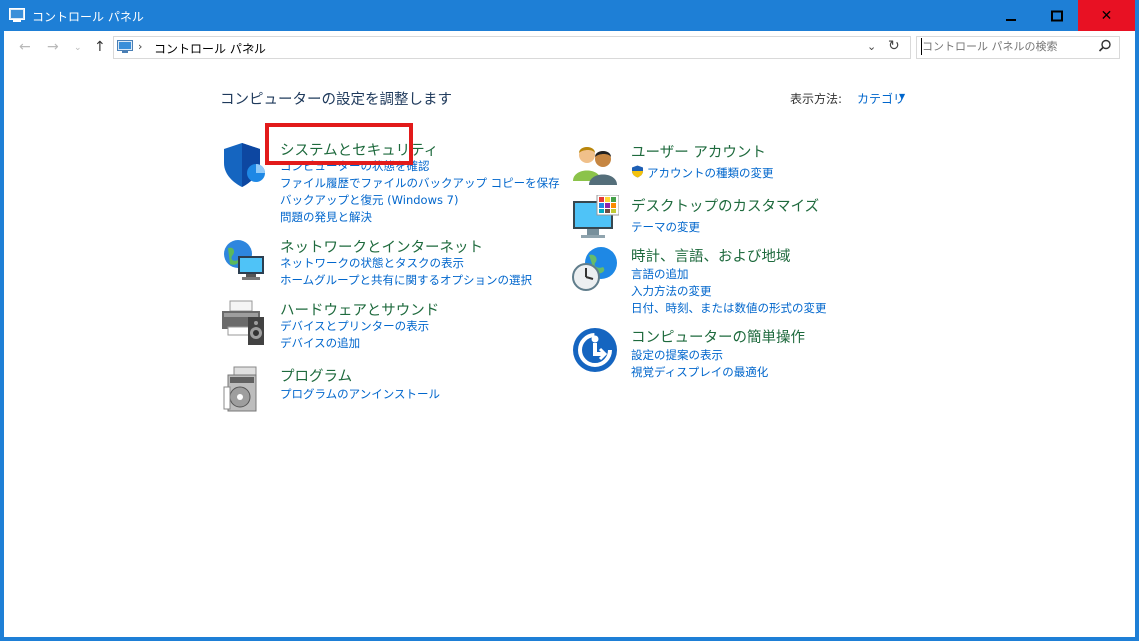 The height and width of the screenshot is (641, 1139). Describe the element at coordinates (88, 17) in the screenshot. I see `window-title: コントロール パネル` at that location.